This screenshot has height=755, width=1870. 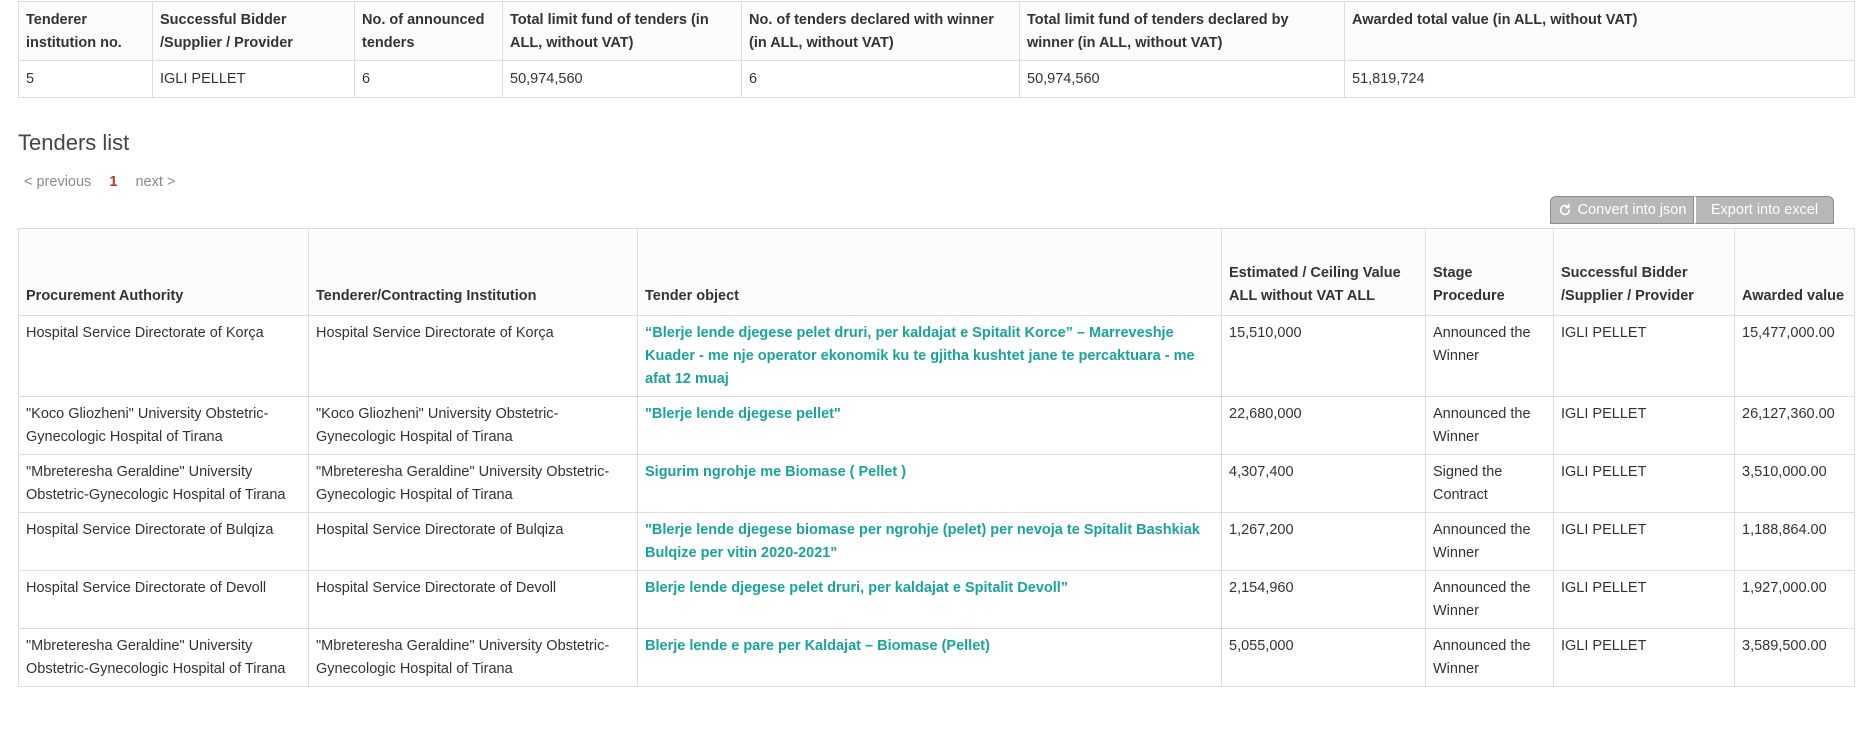 I want to click on cell-procurement-authority: Hospital Service Directorate of Devoll, so click(x=163, y=599).